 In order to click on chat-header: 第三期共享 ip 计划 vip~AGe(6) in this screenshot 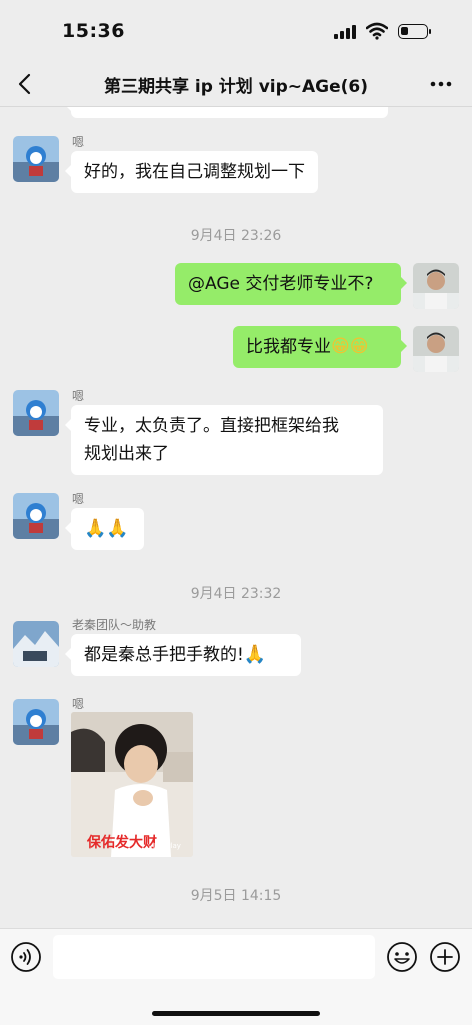, I will do `click(236, 84)`.